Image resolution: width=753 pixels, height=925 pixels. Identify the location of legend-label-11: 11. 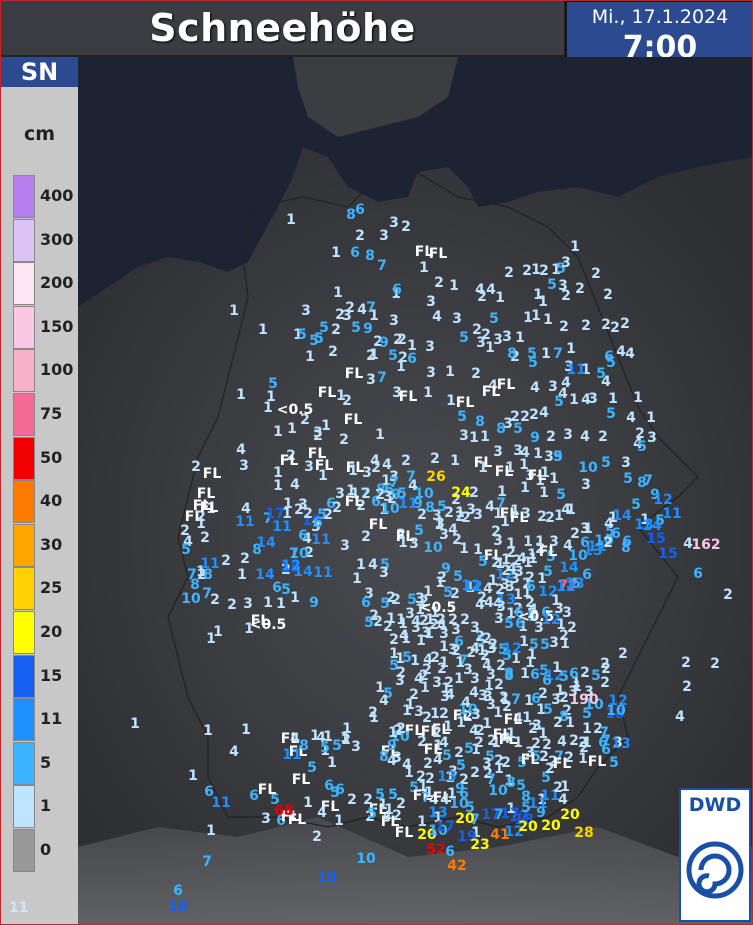
(51, 719).